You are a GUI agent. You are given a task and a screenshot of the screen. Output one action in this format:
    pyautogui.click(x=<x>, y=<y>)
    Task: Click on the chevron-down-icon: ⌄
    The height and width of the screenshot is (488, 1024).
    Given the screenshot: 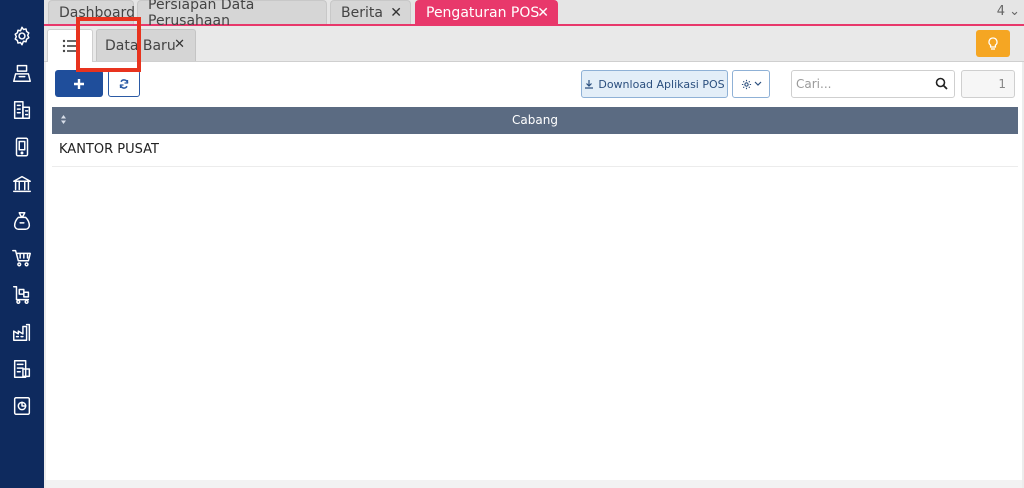 What is the action you would take?
    pyautogui.click(x=1012, y=11)
    